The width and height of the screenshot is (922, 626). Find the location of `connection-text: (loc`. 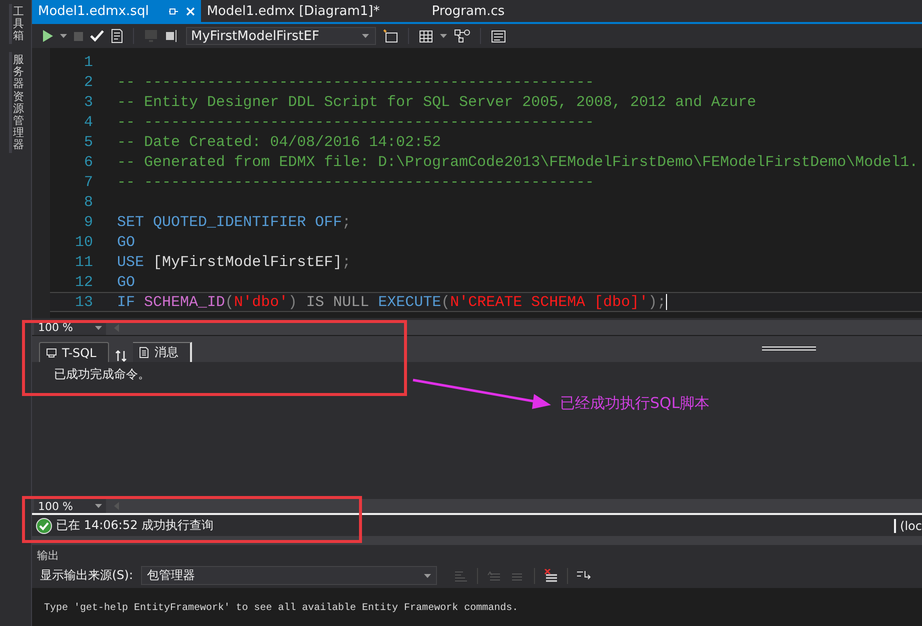

connection-text: (loc is located at coordinates (908, 525).